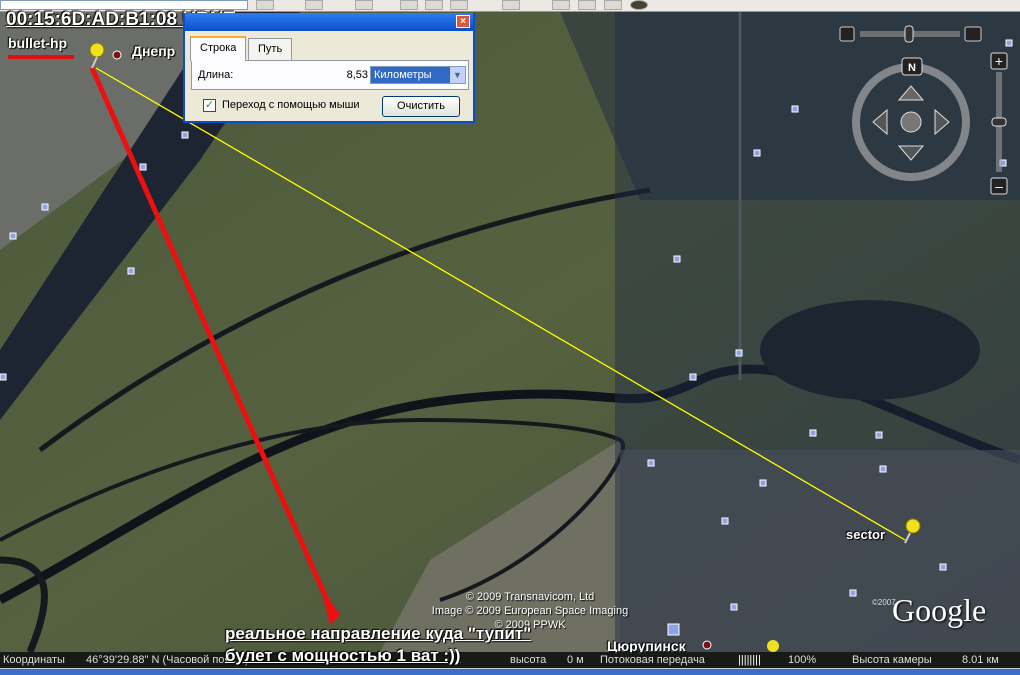 This screenshot has width=1020, height=675. Describe the element at coordinates (459, 5) in the screenshot. I see `tour-tool-icon` at that location.